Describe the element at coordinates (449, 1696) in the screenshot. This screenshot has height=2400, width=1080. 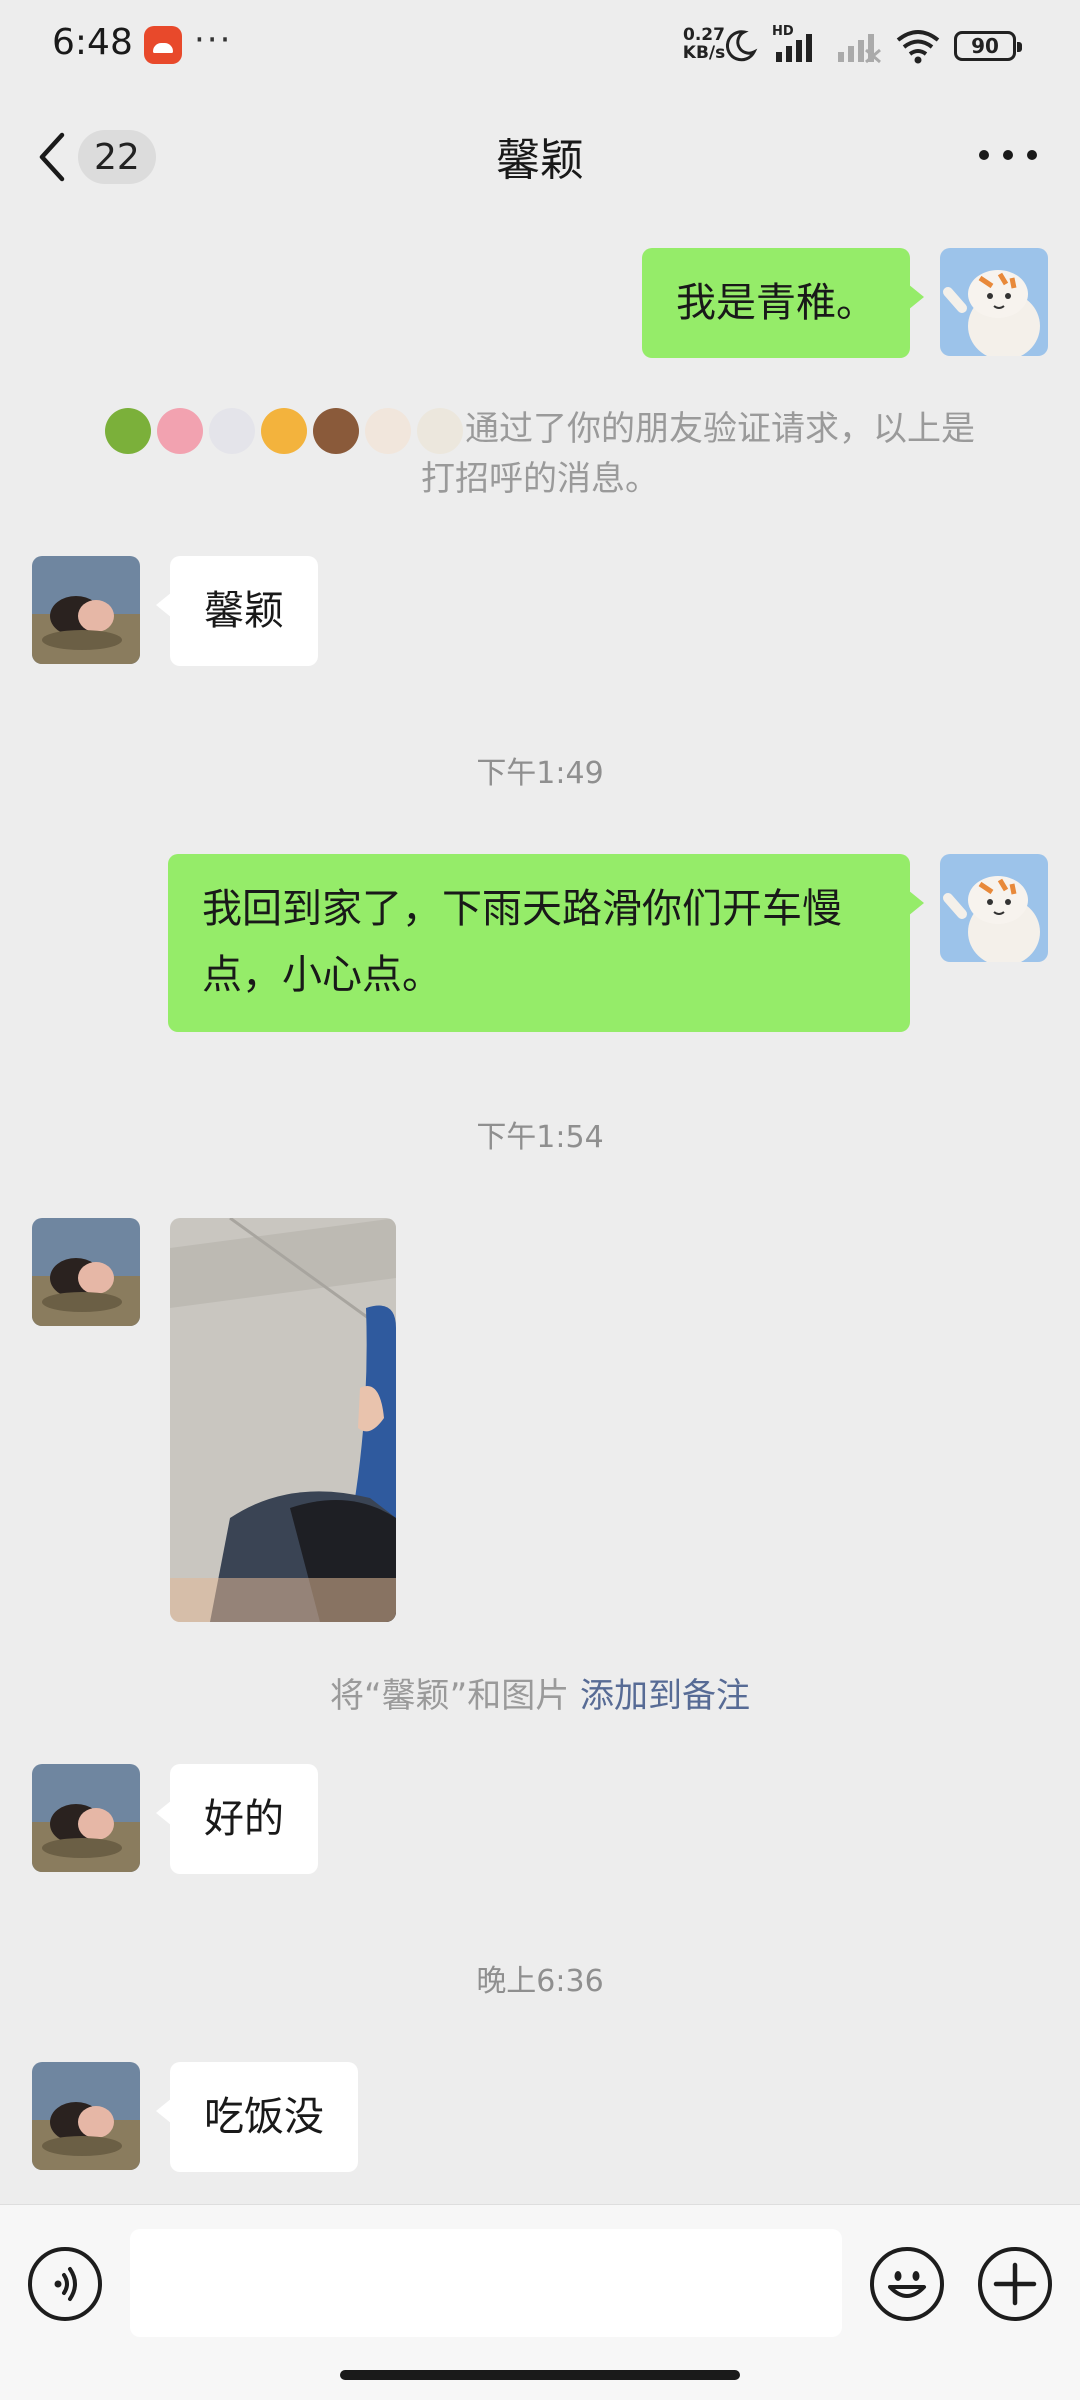
I see `remark-prefix: 将“馨颖”和图片` at that location.